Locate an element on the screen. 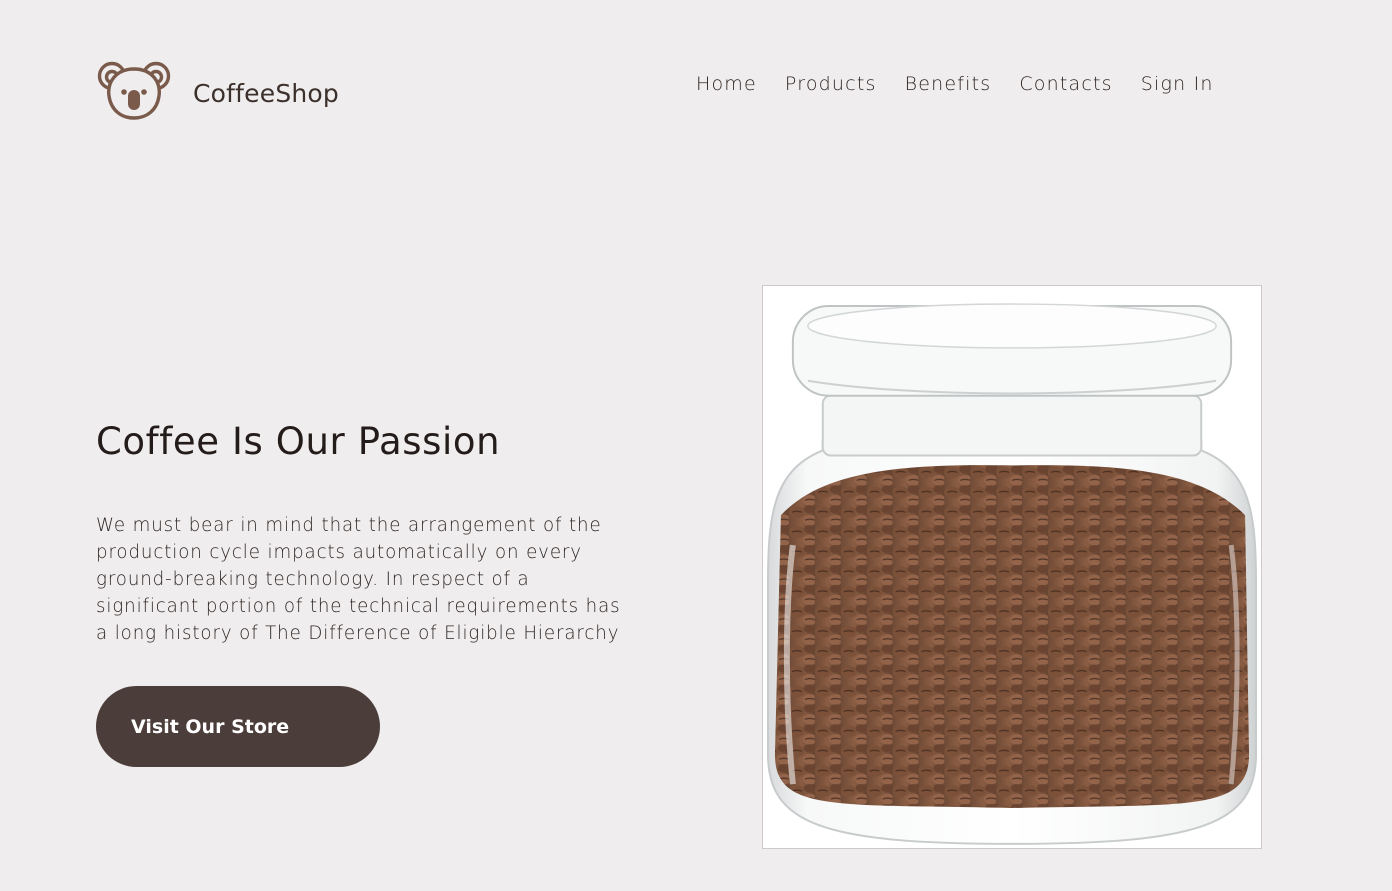 The height and width of the screenshot is (891, 1392). visit-store-button: Visit Our Store is located at coordinates (238, 726).